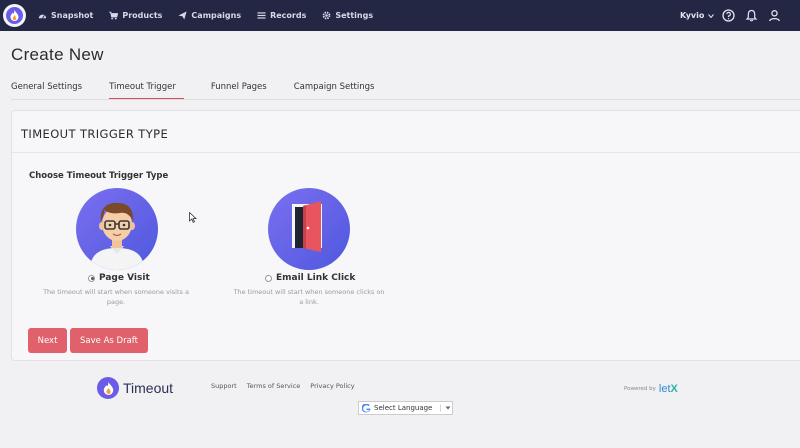  I want to click on page-visit-illustration, so click(117, 229).